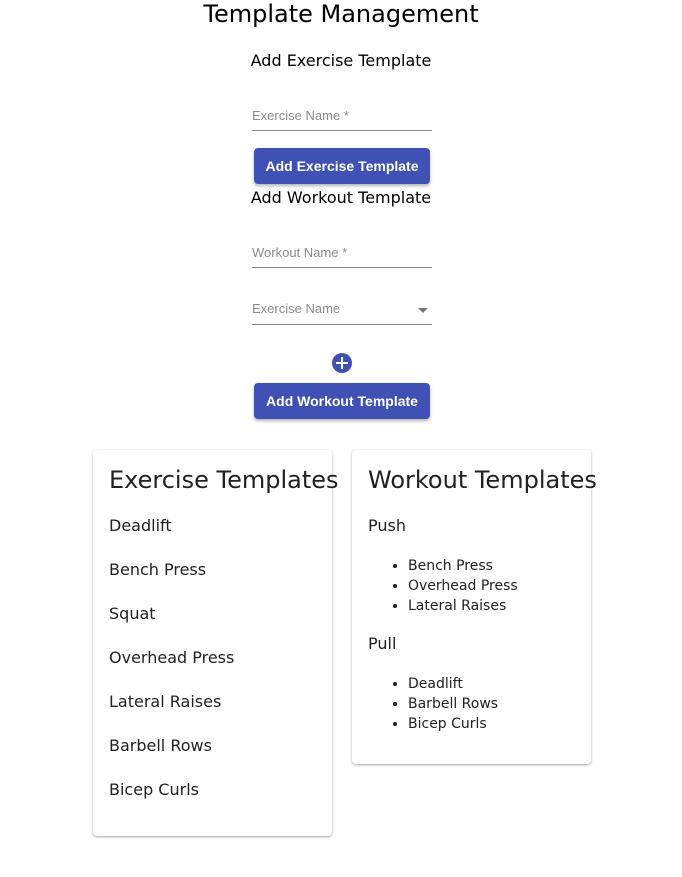  What do you see at coordinates (132, 613) in the screenshot?
I see `list-item: Squat` at bounding box center [132, 613].